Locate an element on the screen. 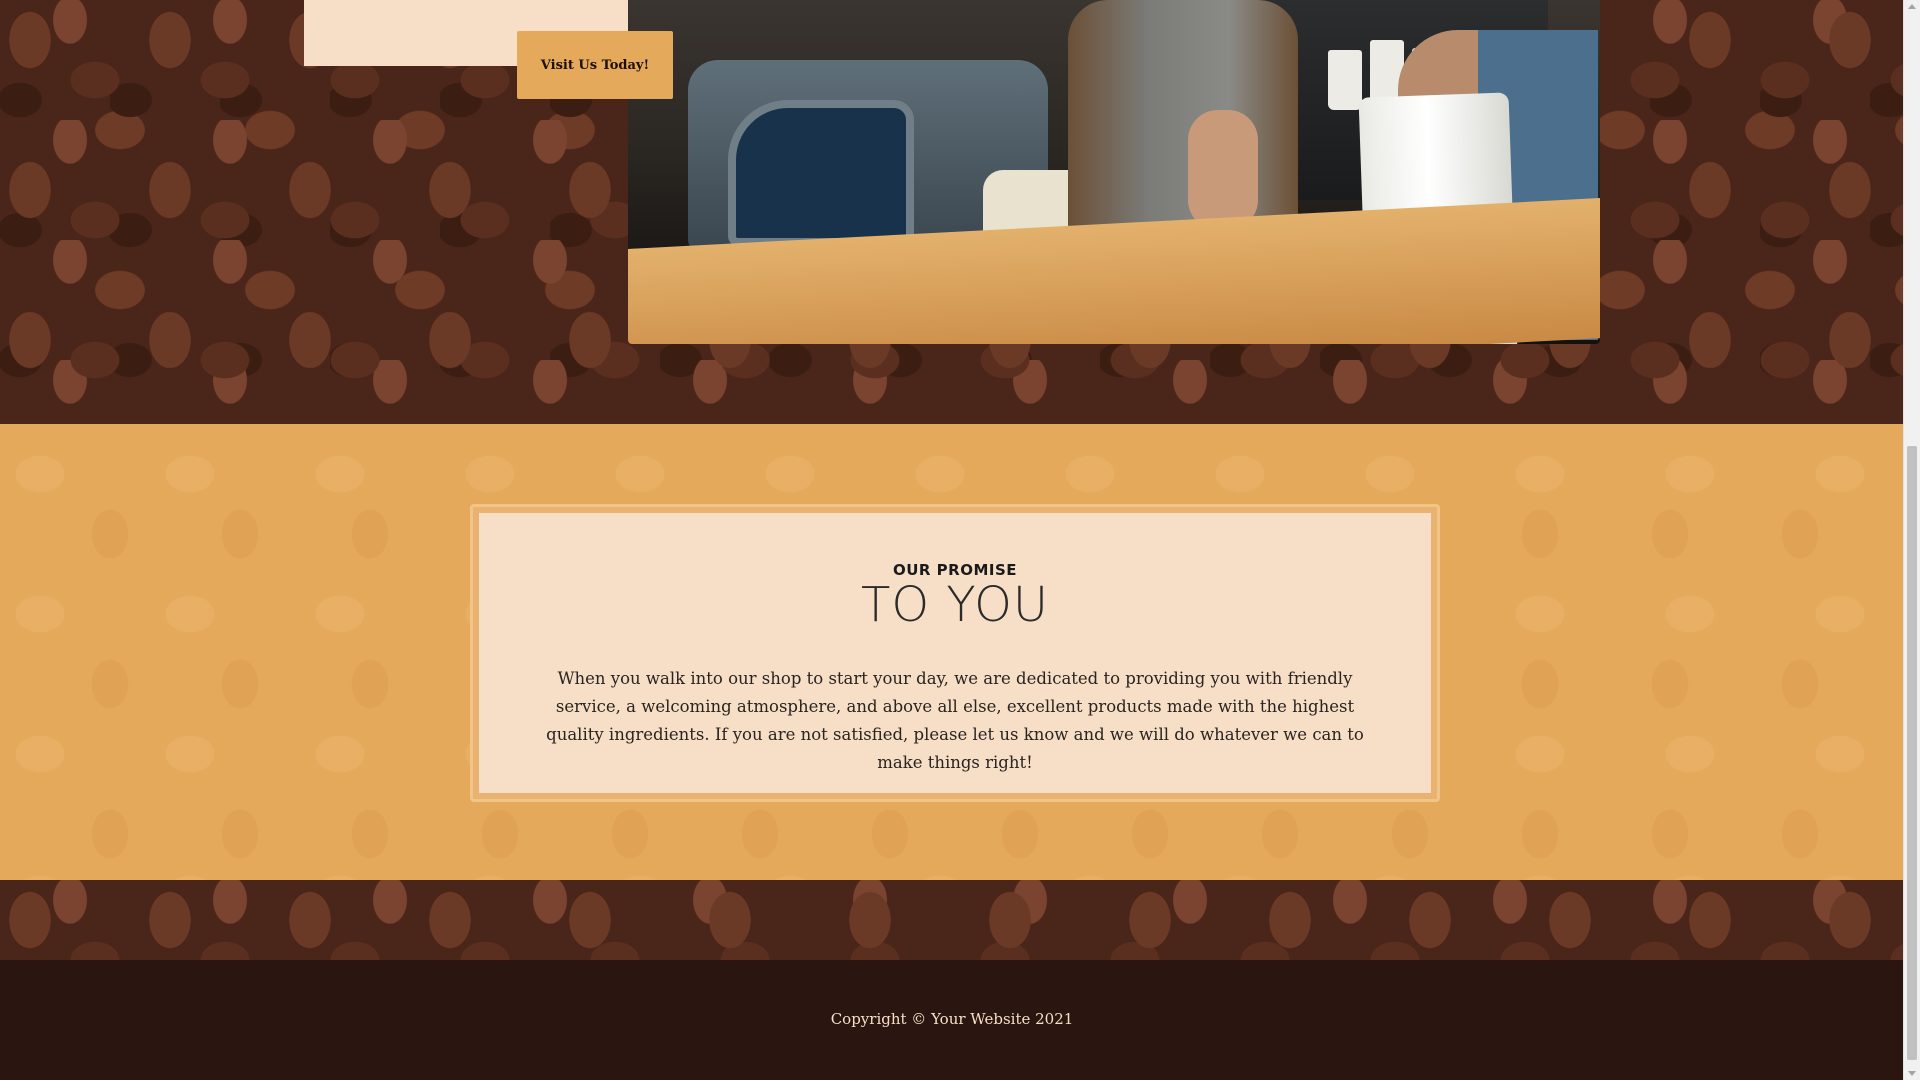 This screenshot has width=1920, height=1080. vertical-scrollbar is located at coordinates (1911, 540).